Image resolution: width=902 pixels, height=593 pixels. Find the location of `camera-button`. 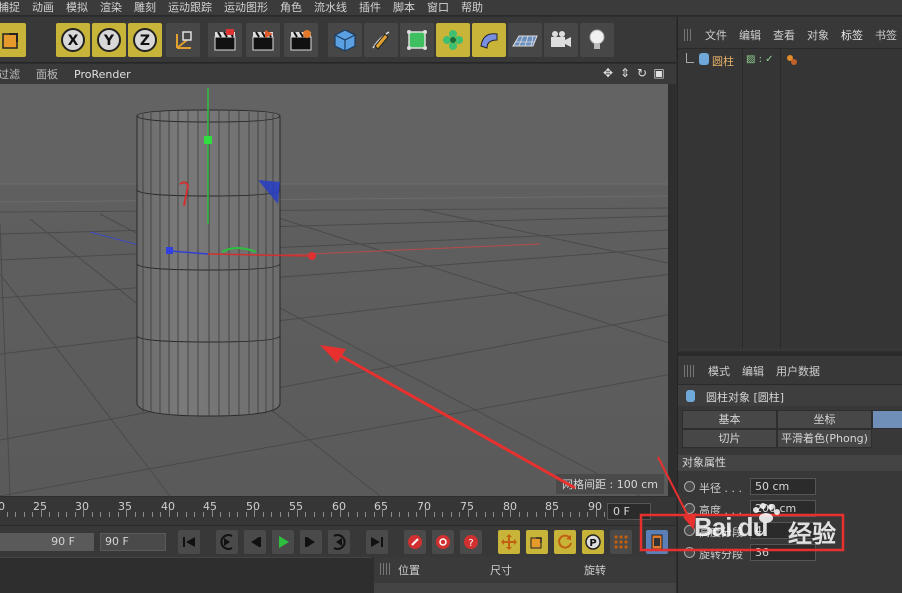

camera-button is located at coordinates (561, 40).